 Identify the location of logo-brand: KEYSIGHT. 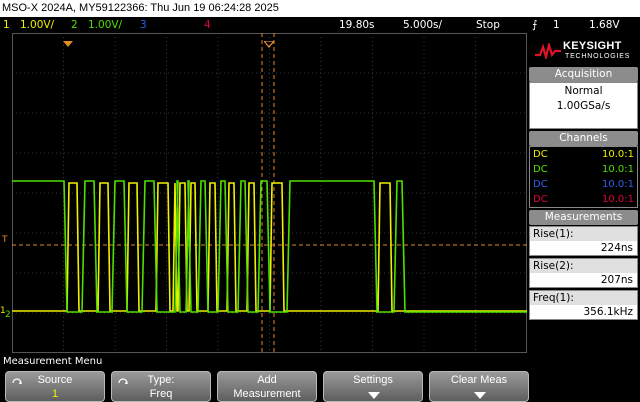
(592, 46).